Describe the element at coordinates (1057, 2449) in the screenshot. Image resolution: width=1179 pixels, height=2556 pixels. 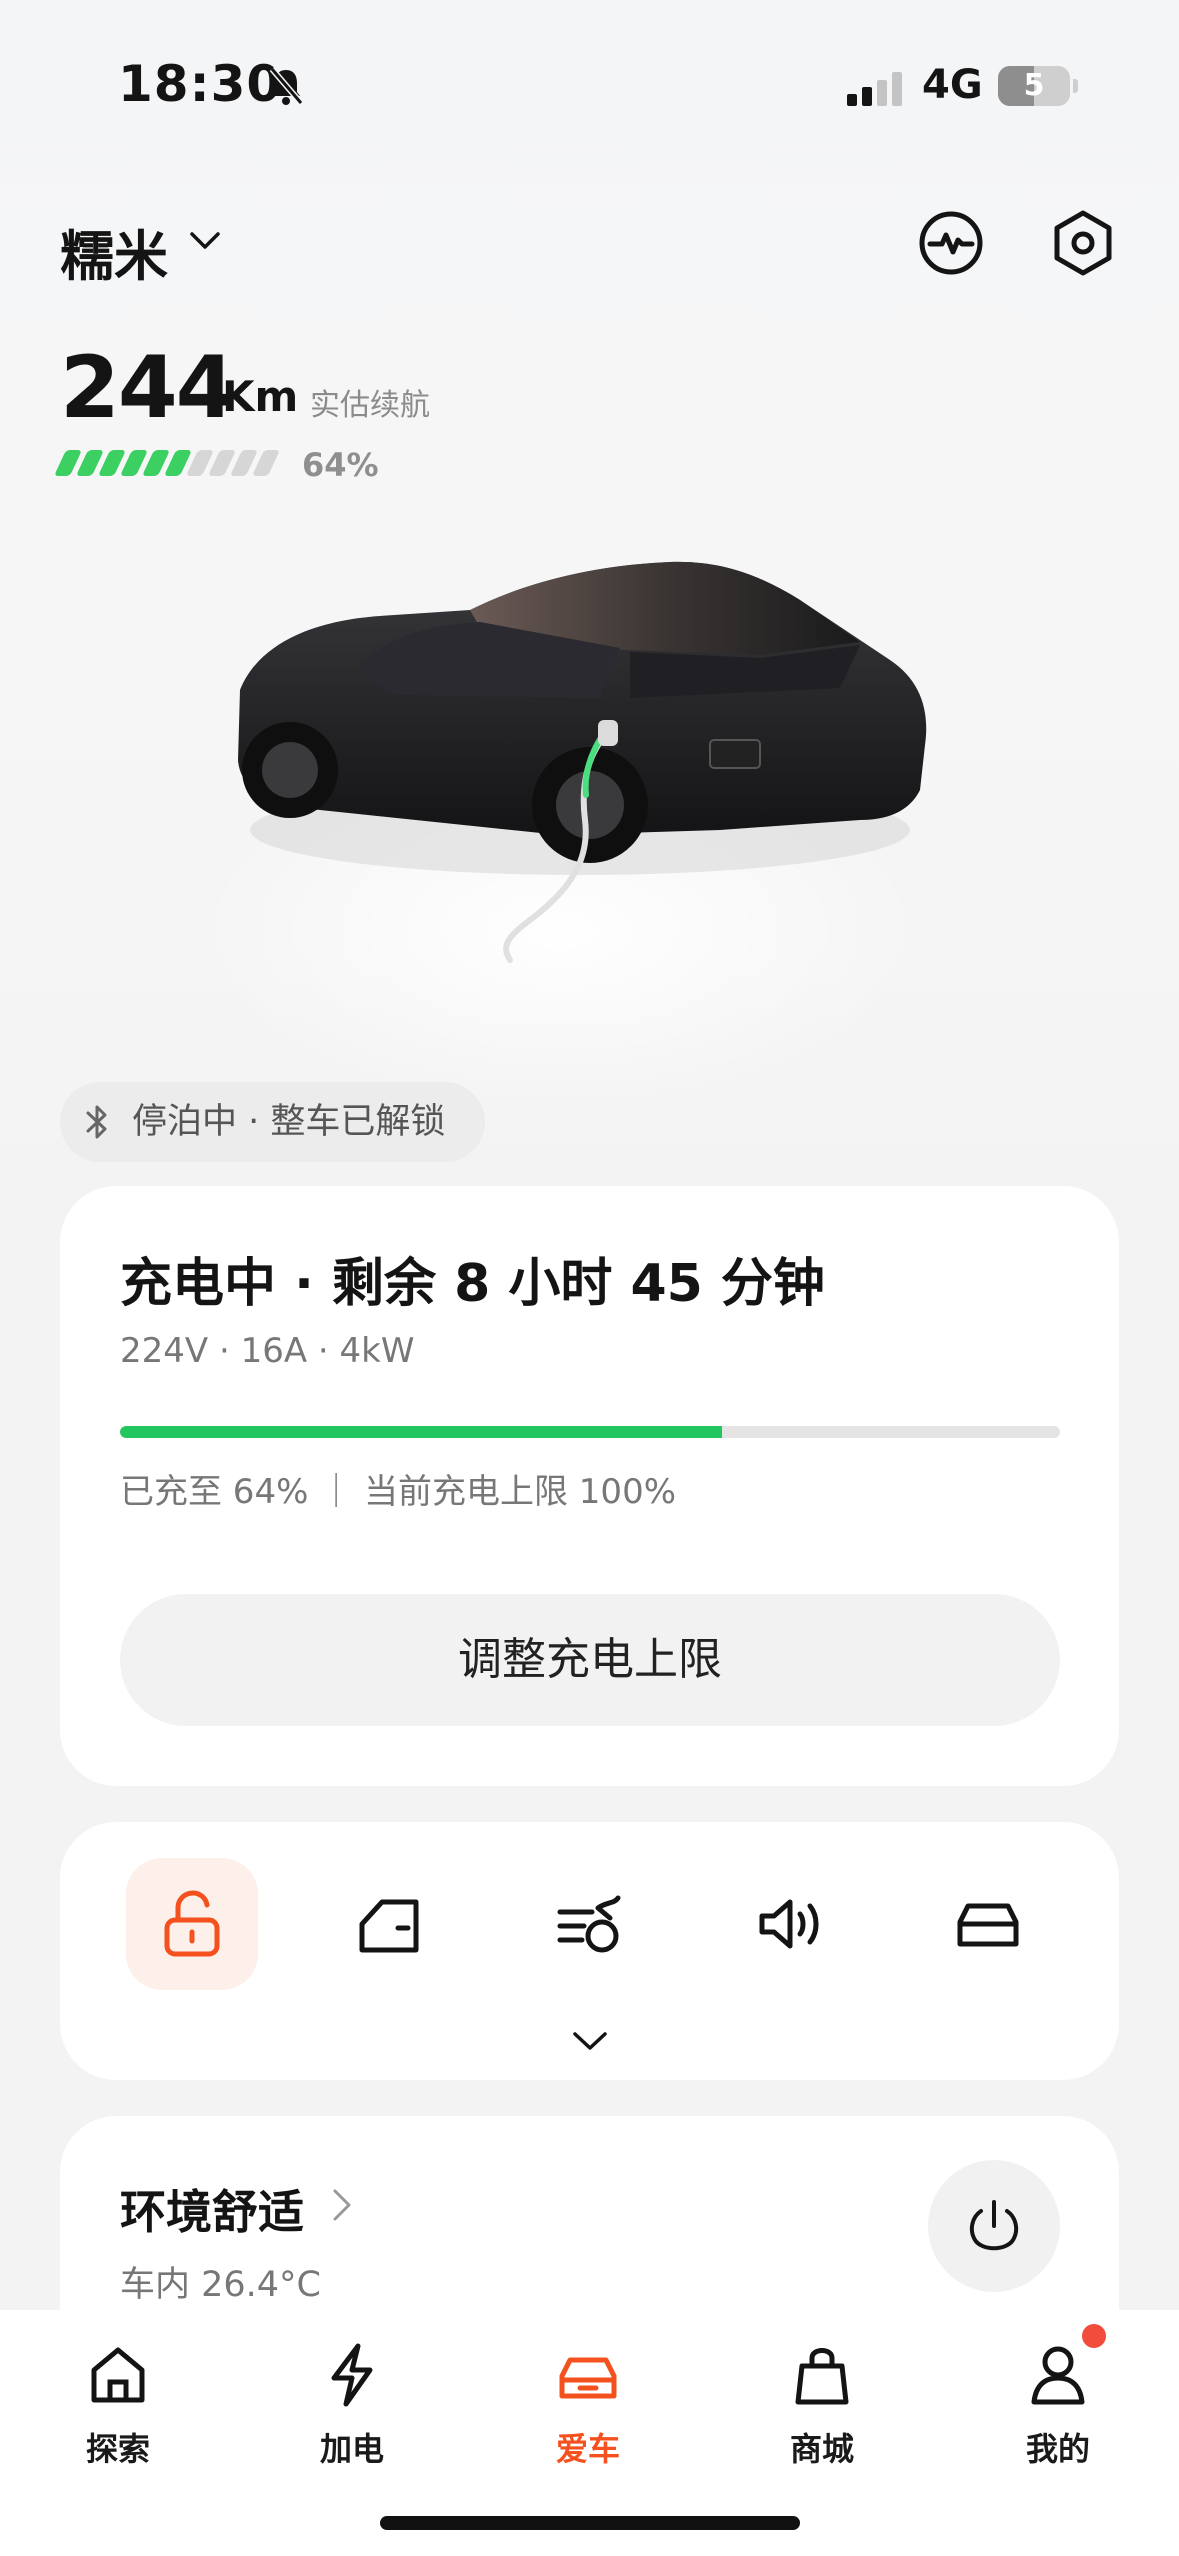
I see `tab-me-label: 我的` at that location.